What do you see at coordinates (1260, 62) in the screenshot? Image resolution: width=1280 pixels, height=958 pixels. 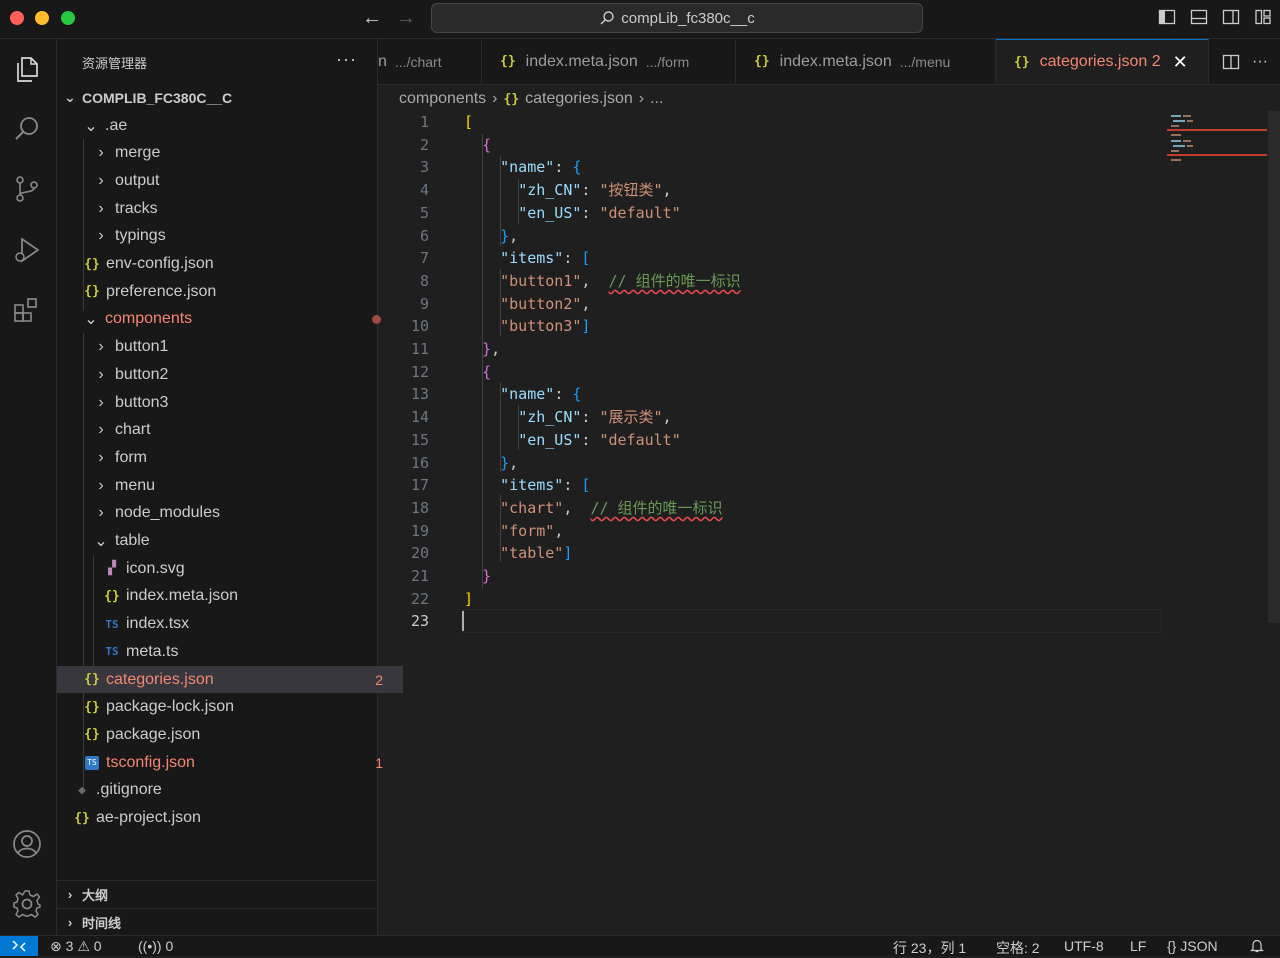 I see `editor-more-actions-icon: ···` at bounding box center [1260, 62].